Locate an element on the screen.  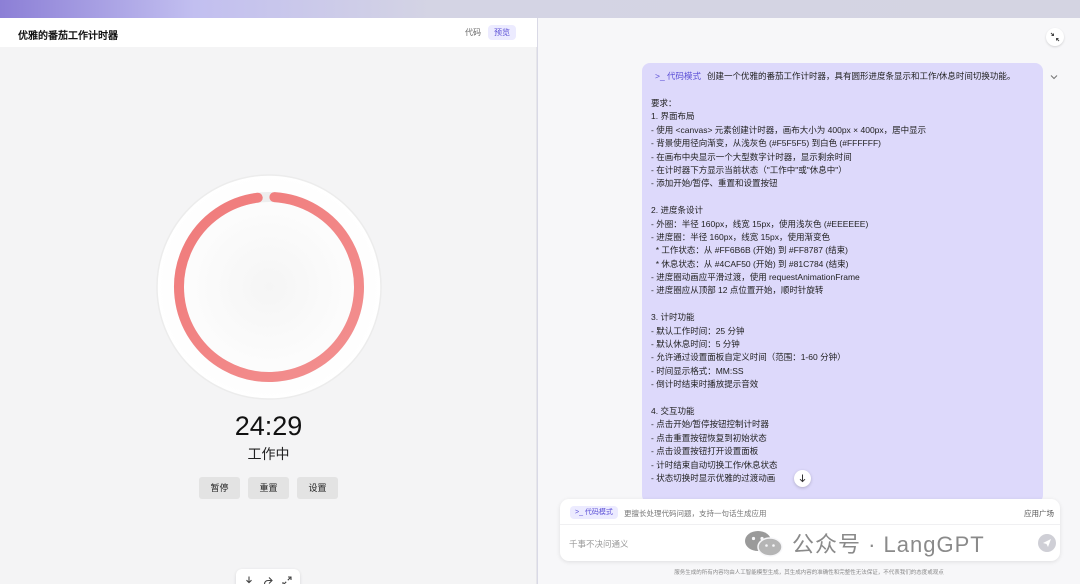
tab-code: 代码 is located at coordinates (473, 32).